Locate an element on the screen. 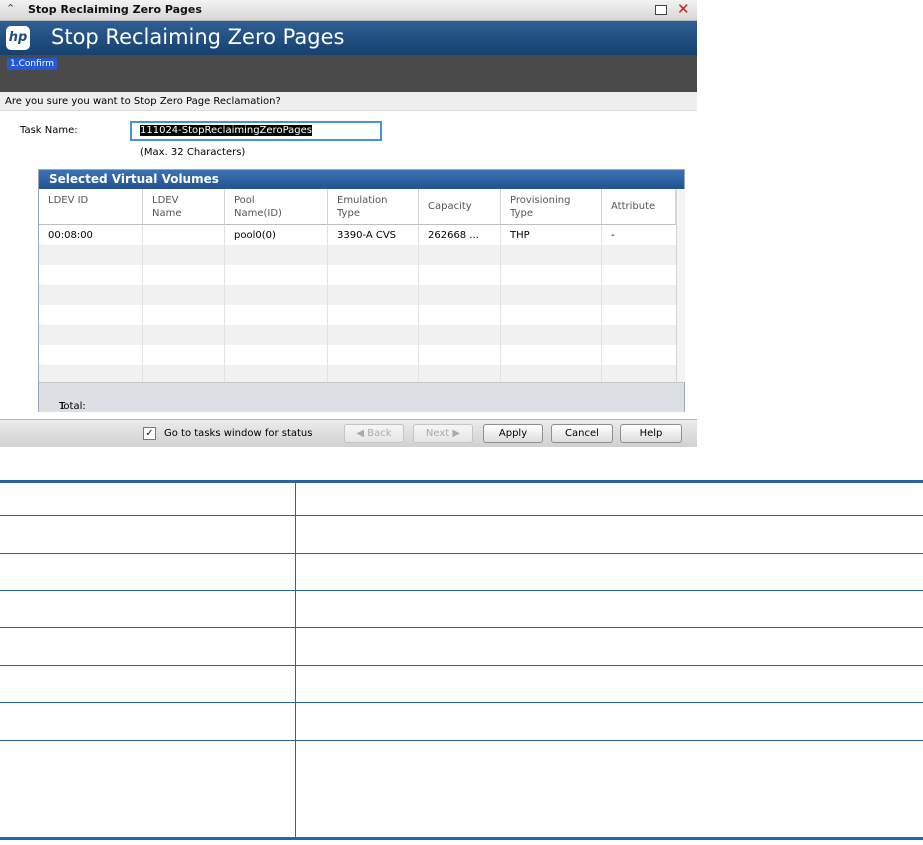  checkmark-icon: ✓ is located at coordinates (149, 433).